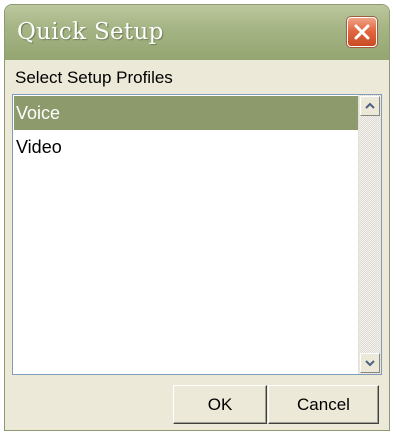 This screenshot has width=396, height=435. Describe the element at coordinates (186, 113) in the screenshot. I see `list-item-voice: Voice` at that location.